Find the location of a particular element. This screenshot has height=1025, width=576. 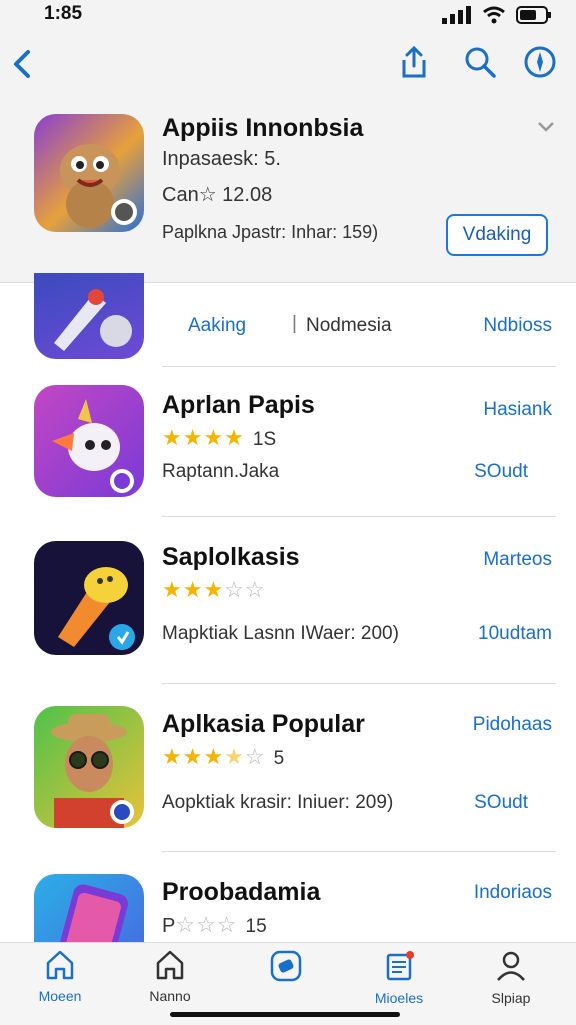

star-half-icon: ★ is located at coordinates (234, 756).